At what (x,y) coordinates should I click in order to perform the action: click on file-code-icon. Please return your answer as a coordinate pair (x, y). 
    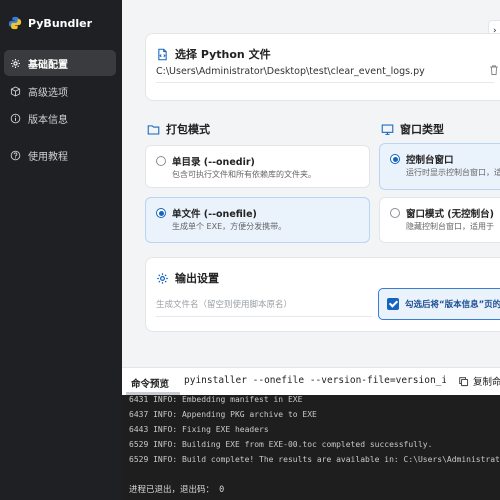
    Looking at the image, I should click on (162, 54).